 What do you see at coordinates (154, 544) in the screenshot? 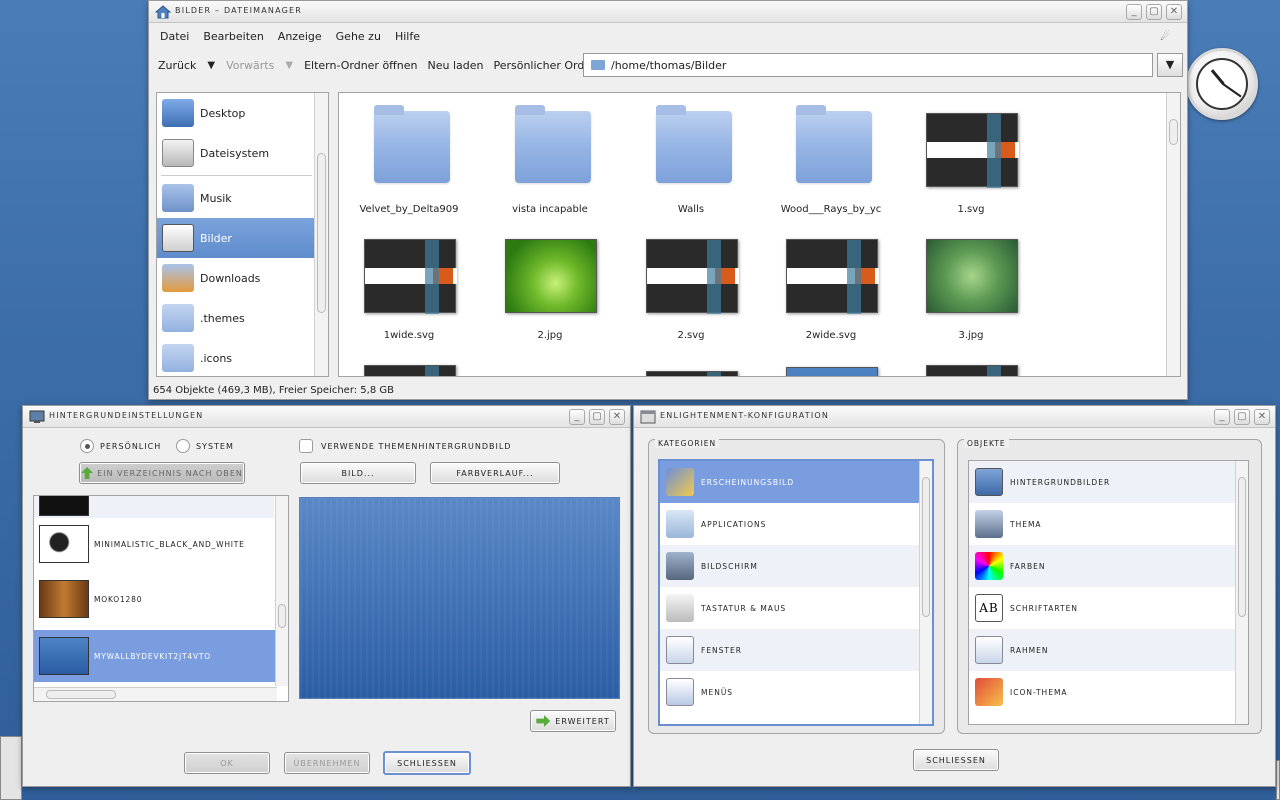
I see `list-item: minimalistic_black_and_white` at bounding box center [154, 544].